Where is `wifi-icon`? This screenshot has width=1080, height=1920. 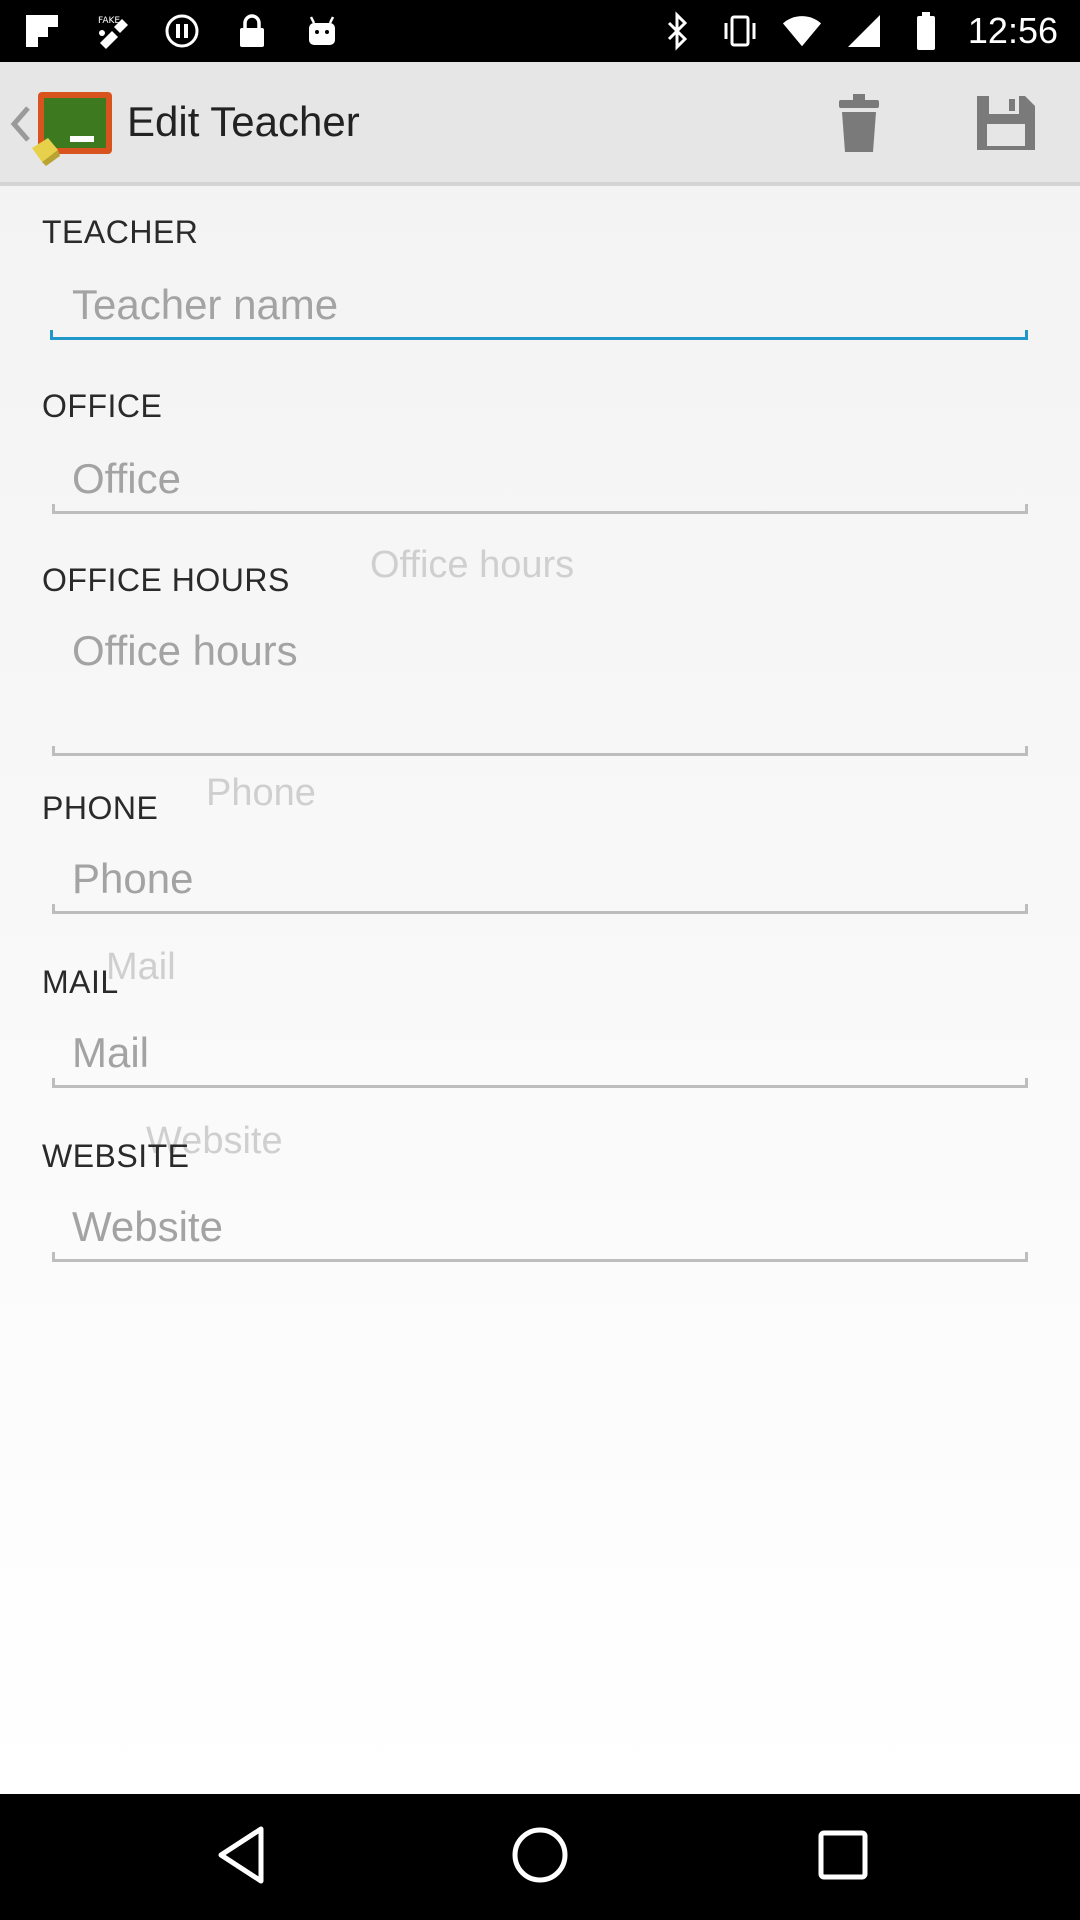 wifi-icon is located at coordinates (802, 31).